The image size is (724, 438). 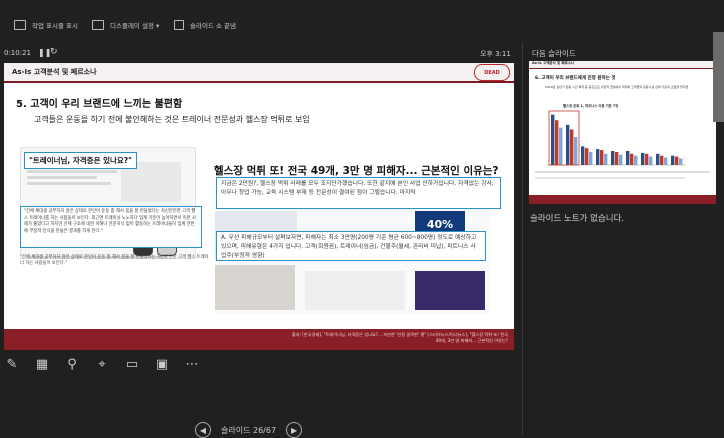 What do you see at coordinates (135, 26) in the screenshot?
I see `display-settings-label: 디스플레이 설정 ▾` at bounding box center [135, 26].